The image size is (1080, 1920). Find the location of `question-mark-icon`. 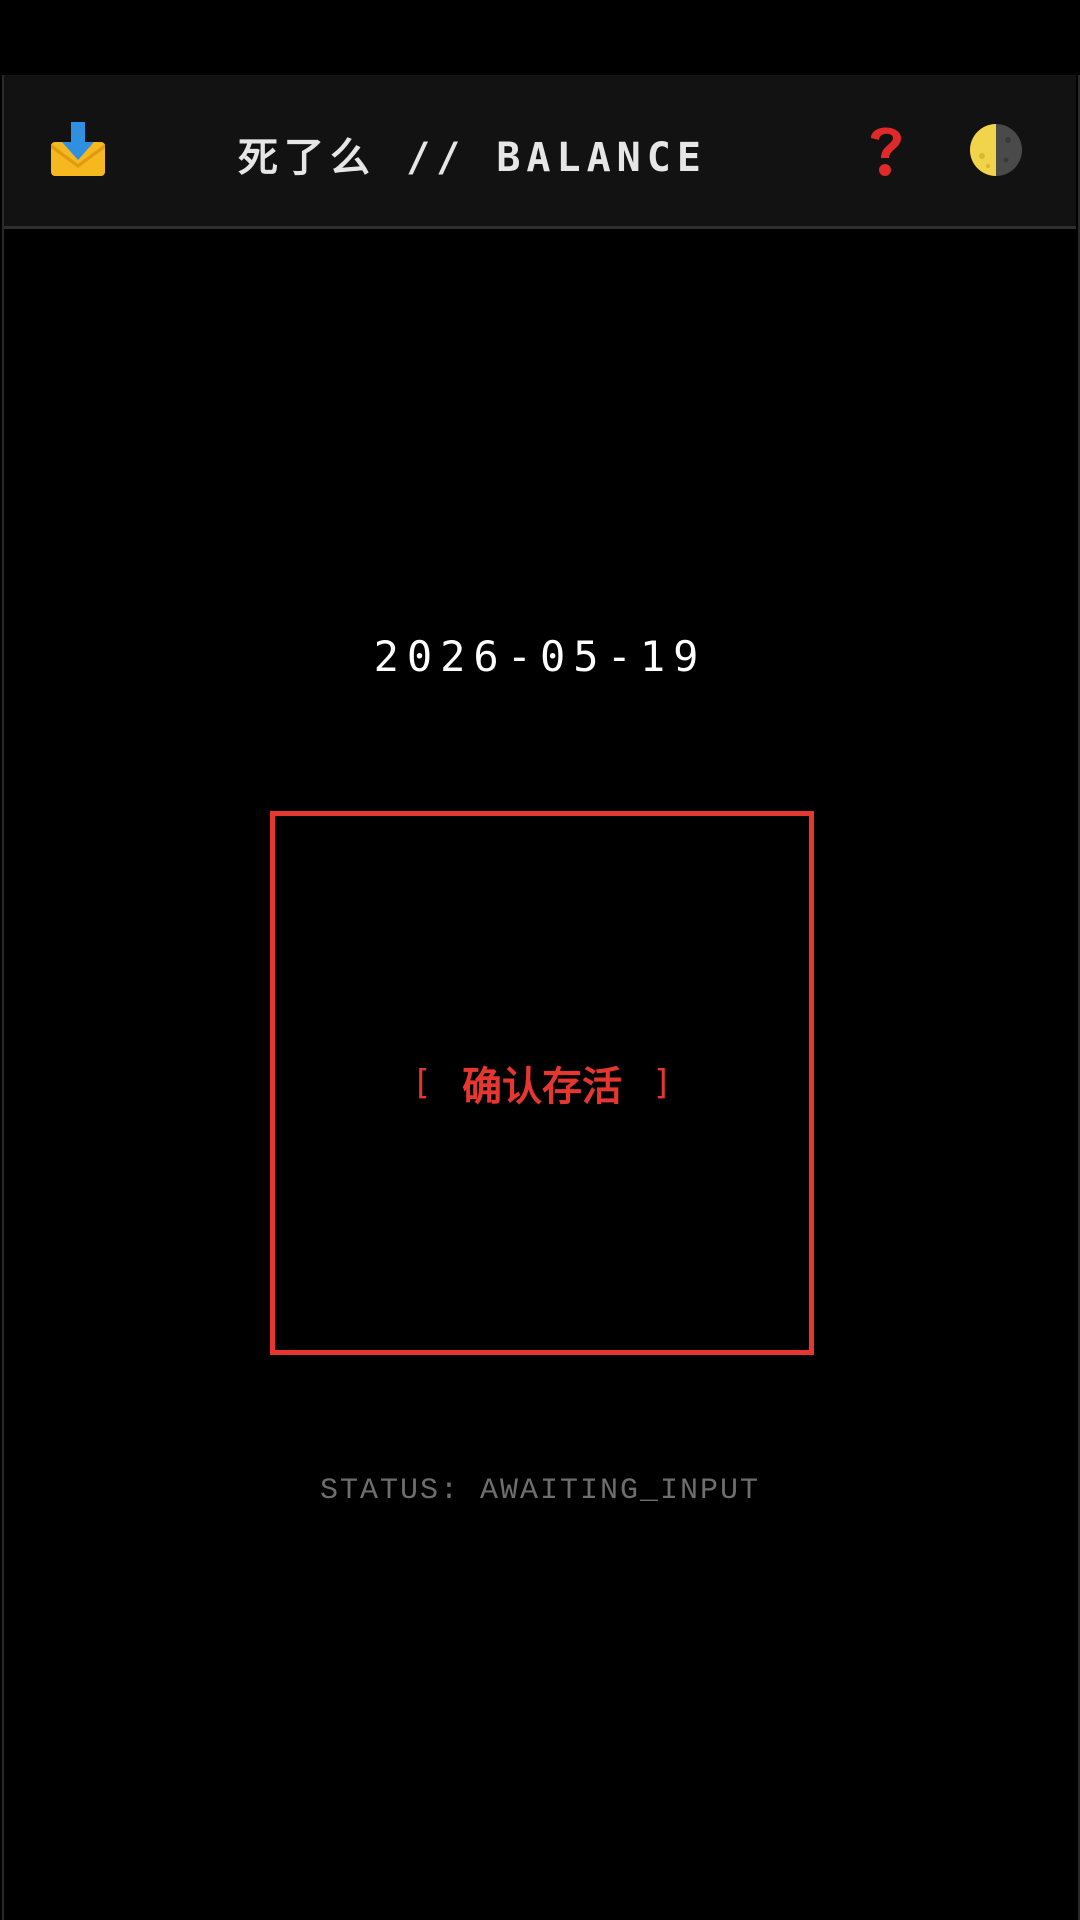

question-mark-icon is located at coordinates (886, 150).